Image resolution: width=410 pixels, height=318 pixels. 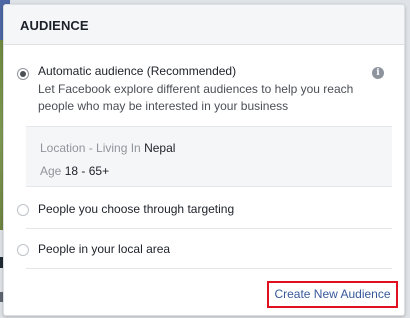 I want to click on info-icon: i, so click(x=378, y=73).